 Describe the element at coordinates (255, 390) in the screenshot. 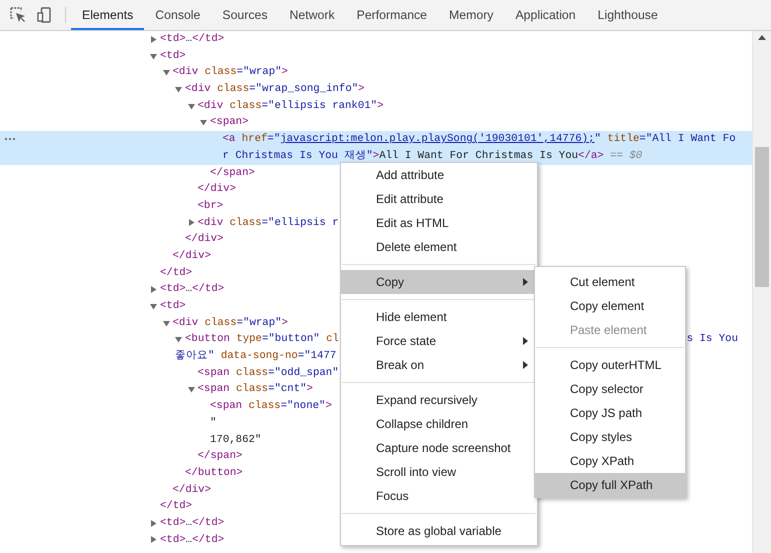

I see `code-line: <span class="cnt">` at that location.